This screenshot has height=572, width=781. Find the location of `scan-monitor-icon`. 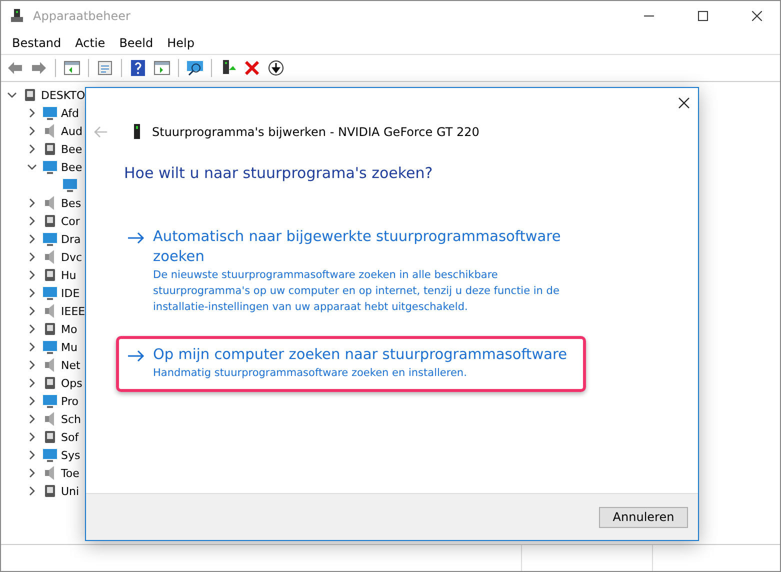

scan-monitor-icon is located at coordinates (195, 68).